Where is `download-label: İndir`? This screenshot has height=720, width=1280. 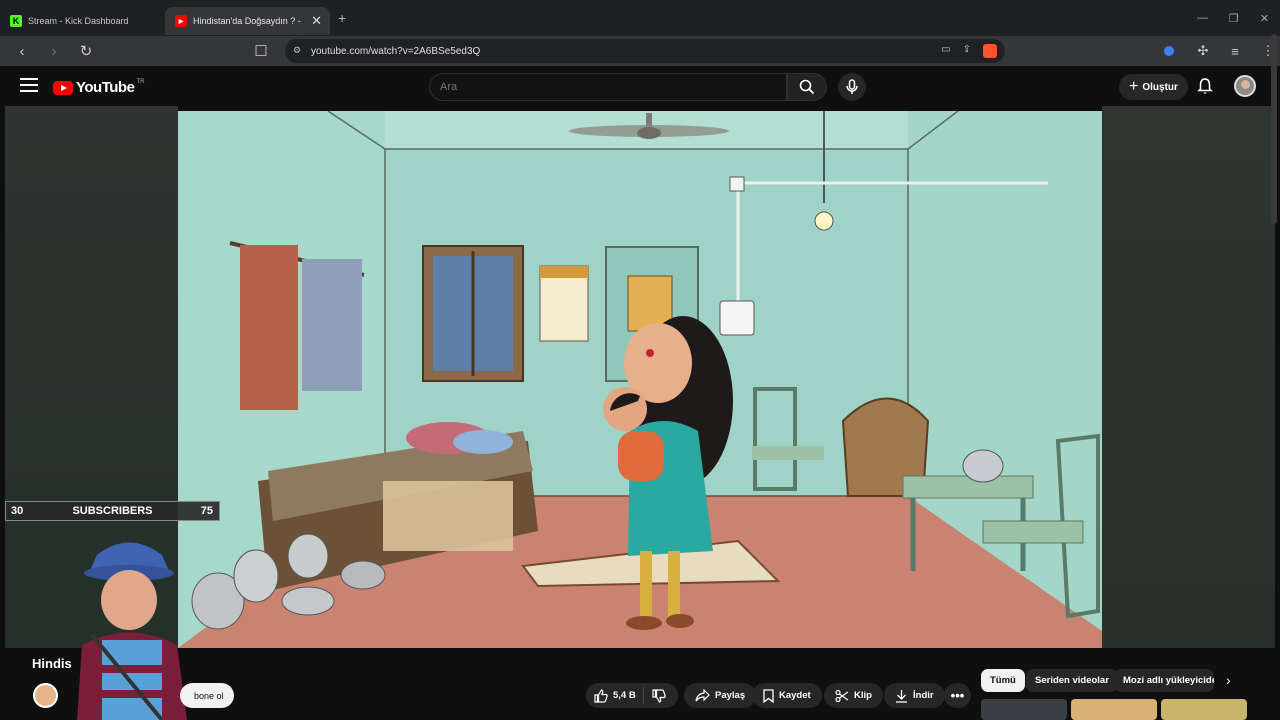
download-label: İndir is located at coordinates (923, 695).